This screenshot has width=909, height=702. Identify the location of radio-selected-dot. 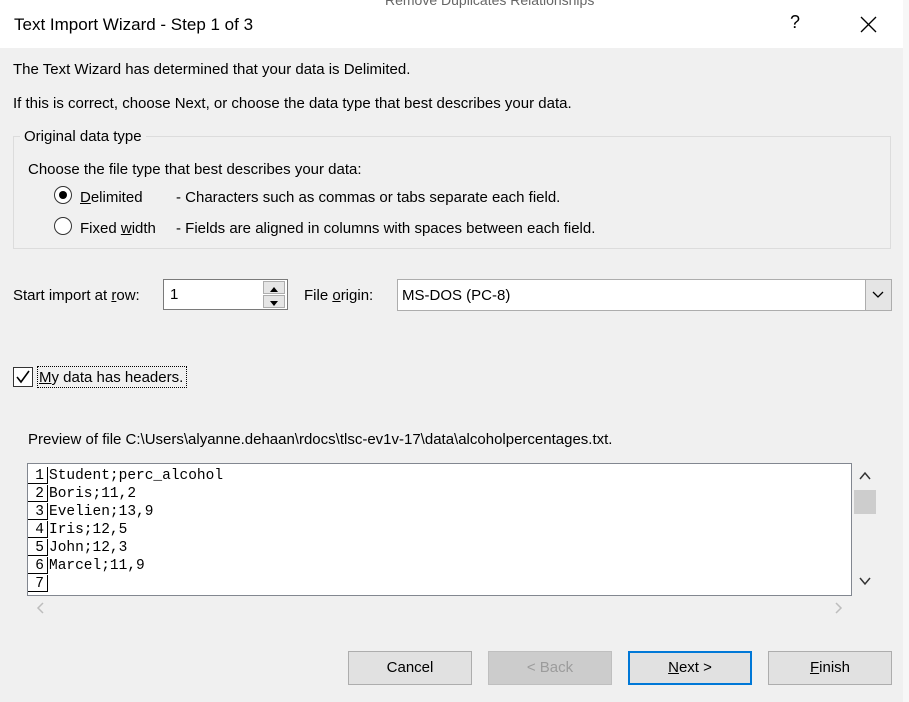
(63, 195).